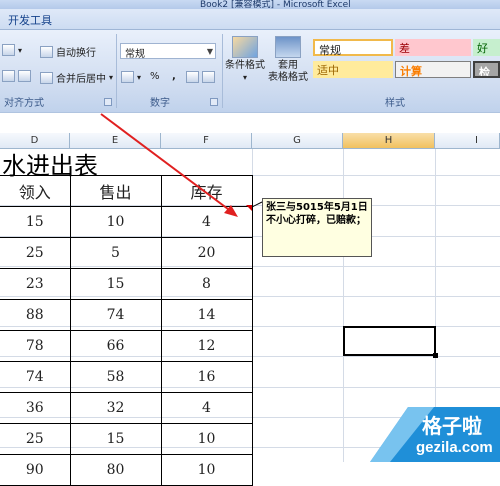 The width and height of the screenshot is (500, 486). I want to click on watermark: 格子啦 gezila.com, so click(435, 434).